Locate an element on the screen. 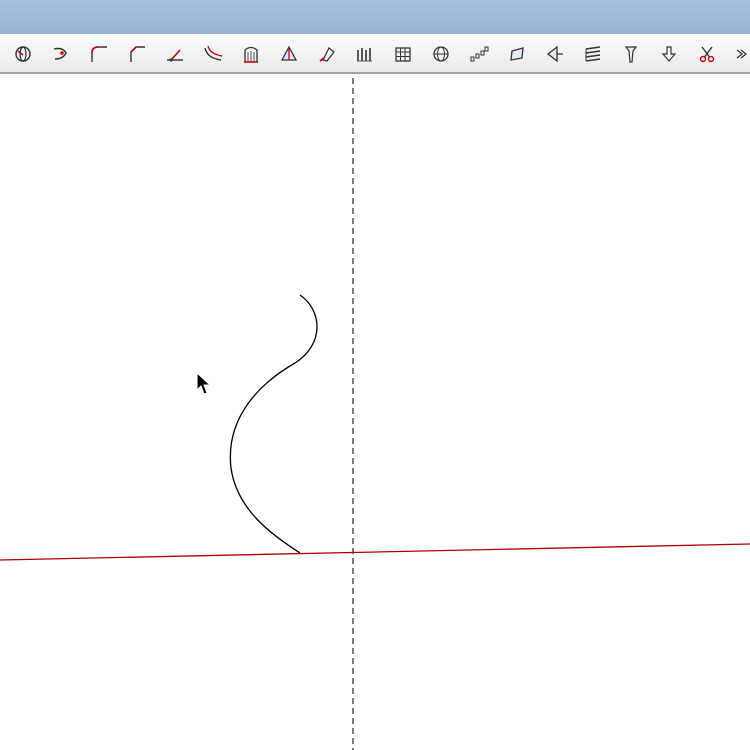 The height and width of the screenshot is (750, 750). toolbar is located at coordinates (375, 54).